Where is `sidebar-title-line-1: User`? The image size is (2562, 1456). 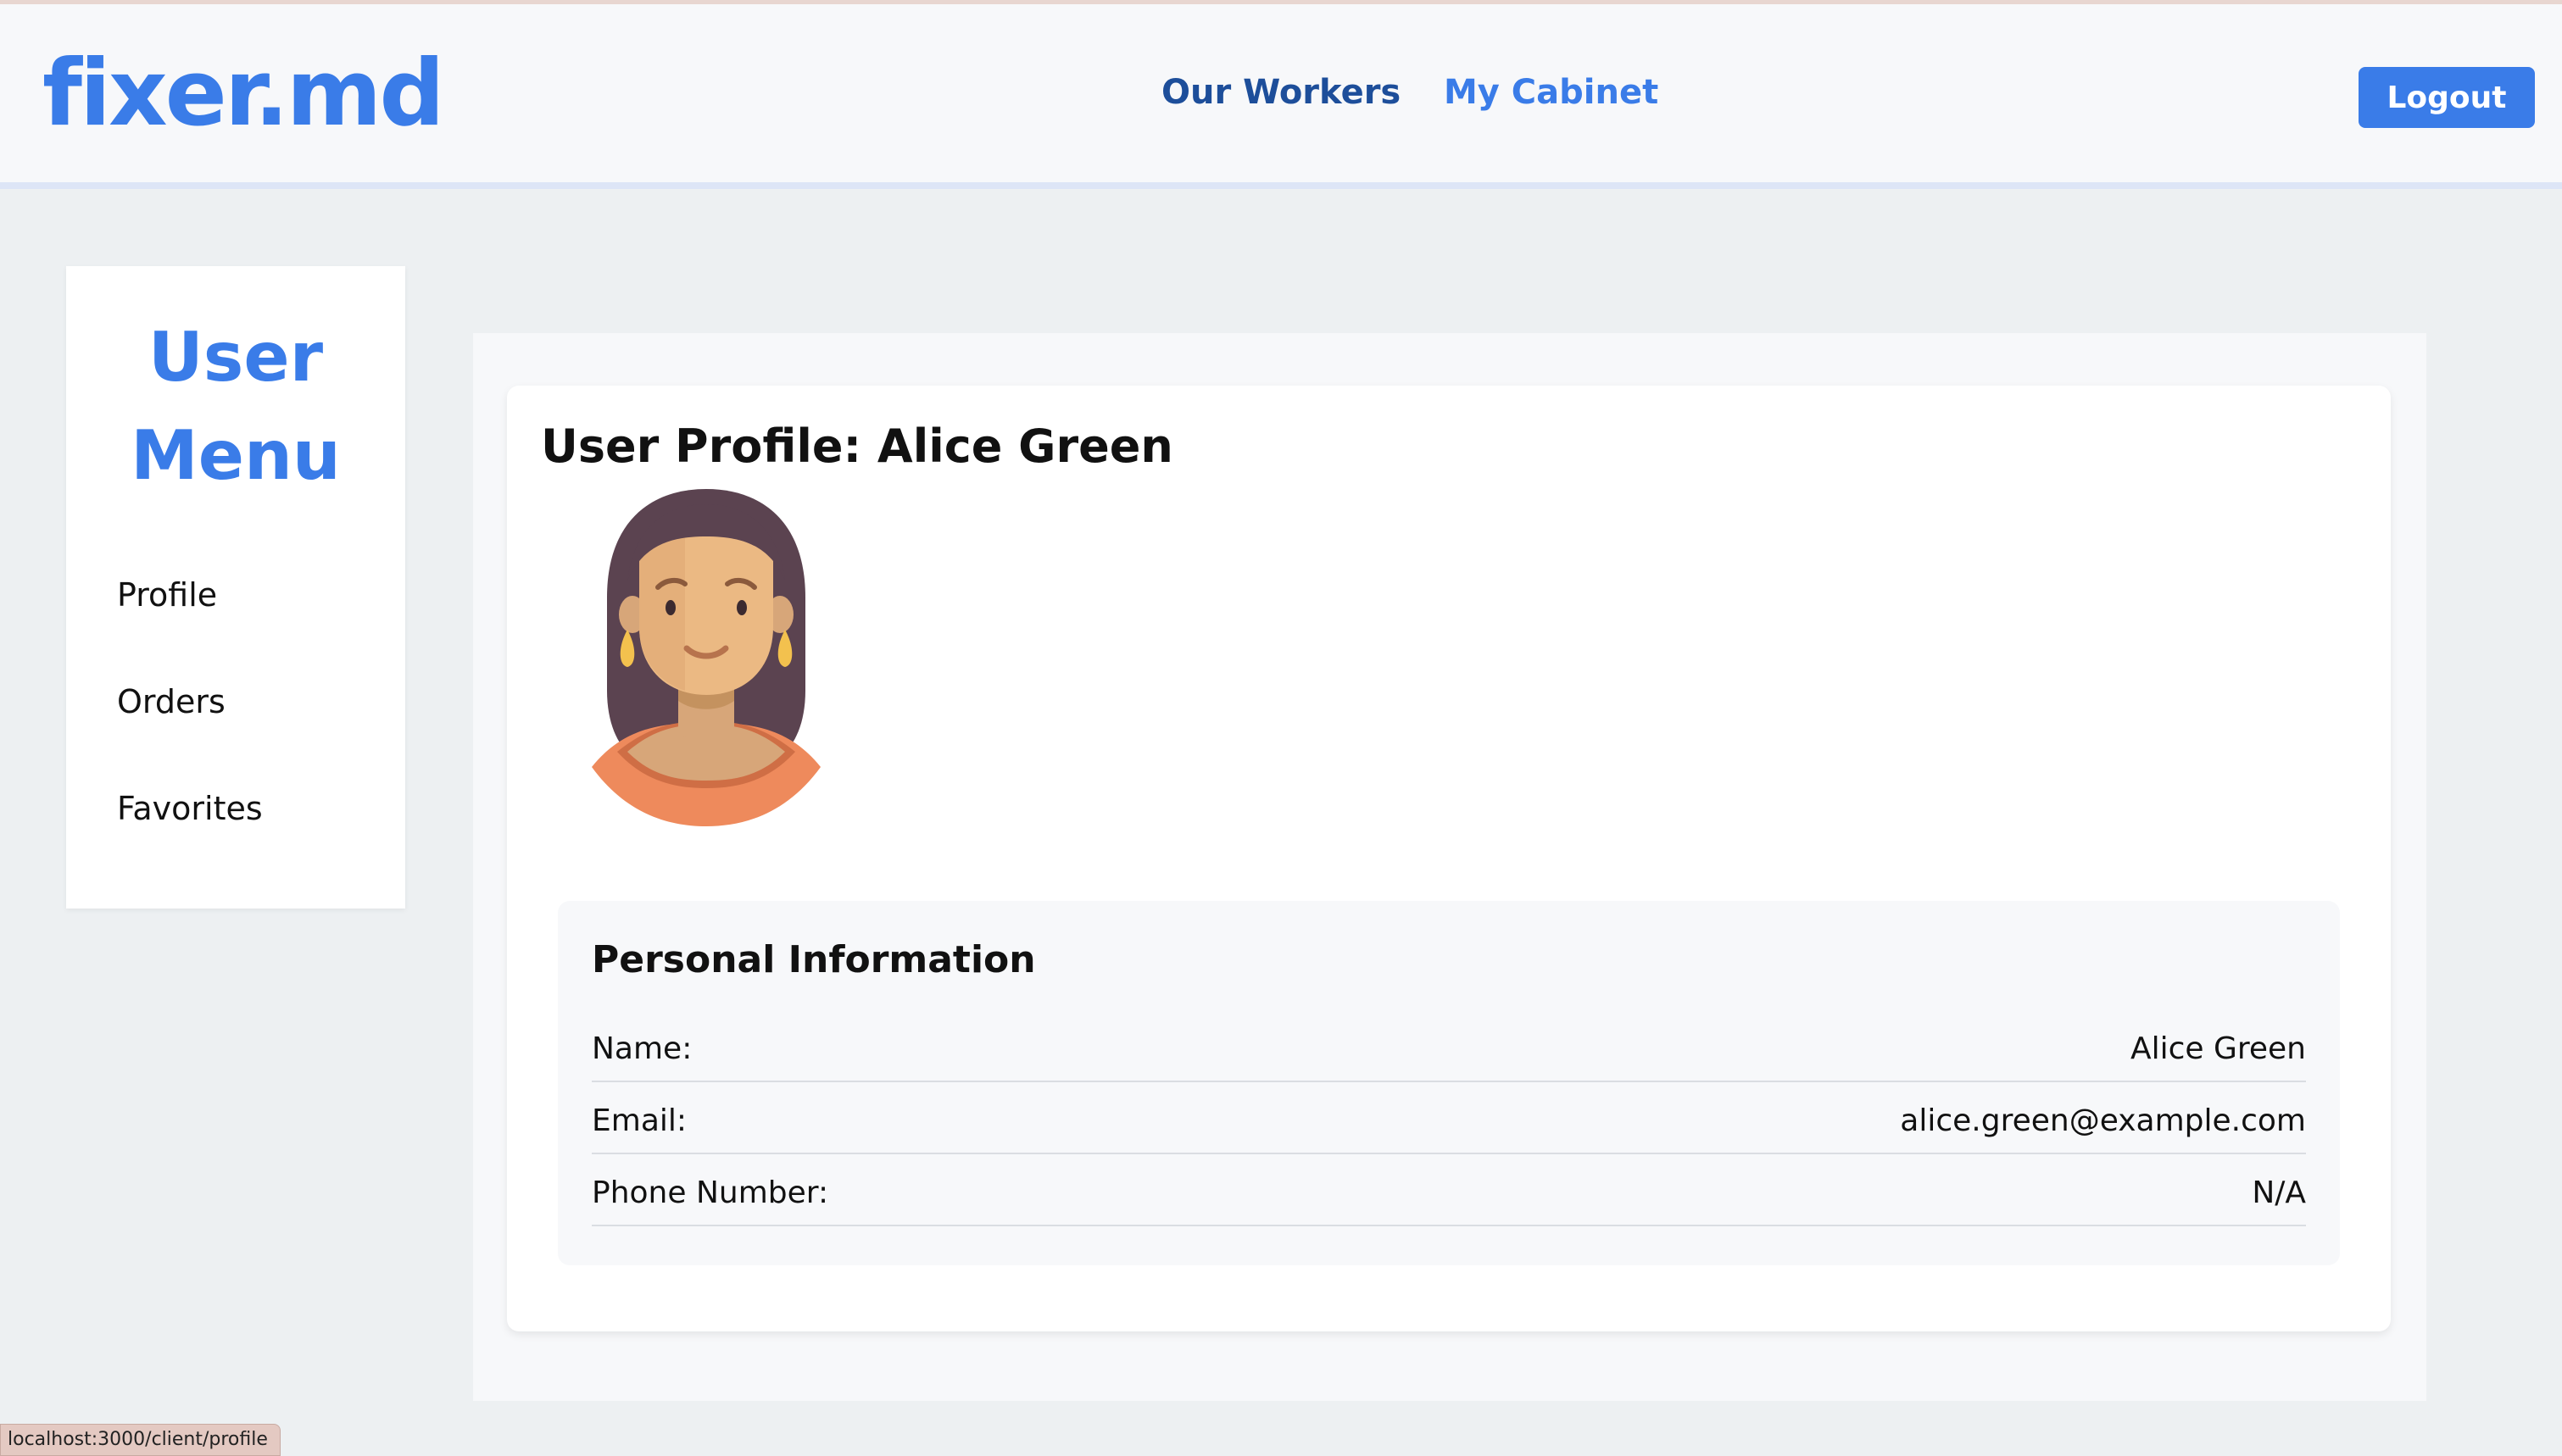 sidebar-title-line-1: User is located at coordinates (236, 358).